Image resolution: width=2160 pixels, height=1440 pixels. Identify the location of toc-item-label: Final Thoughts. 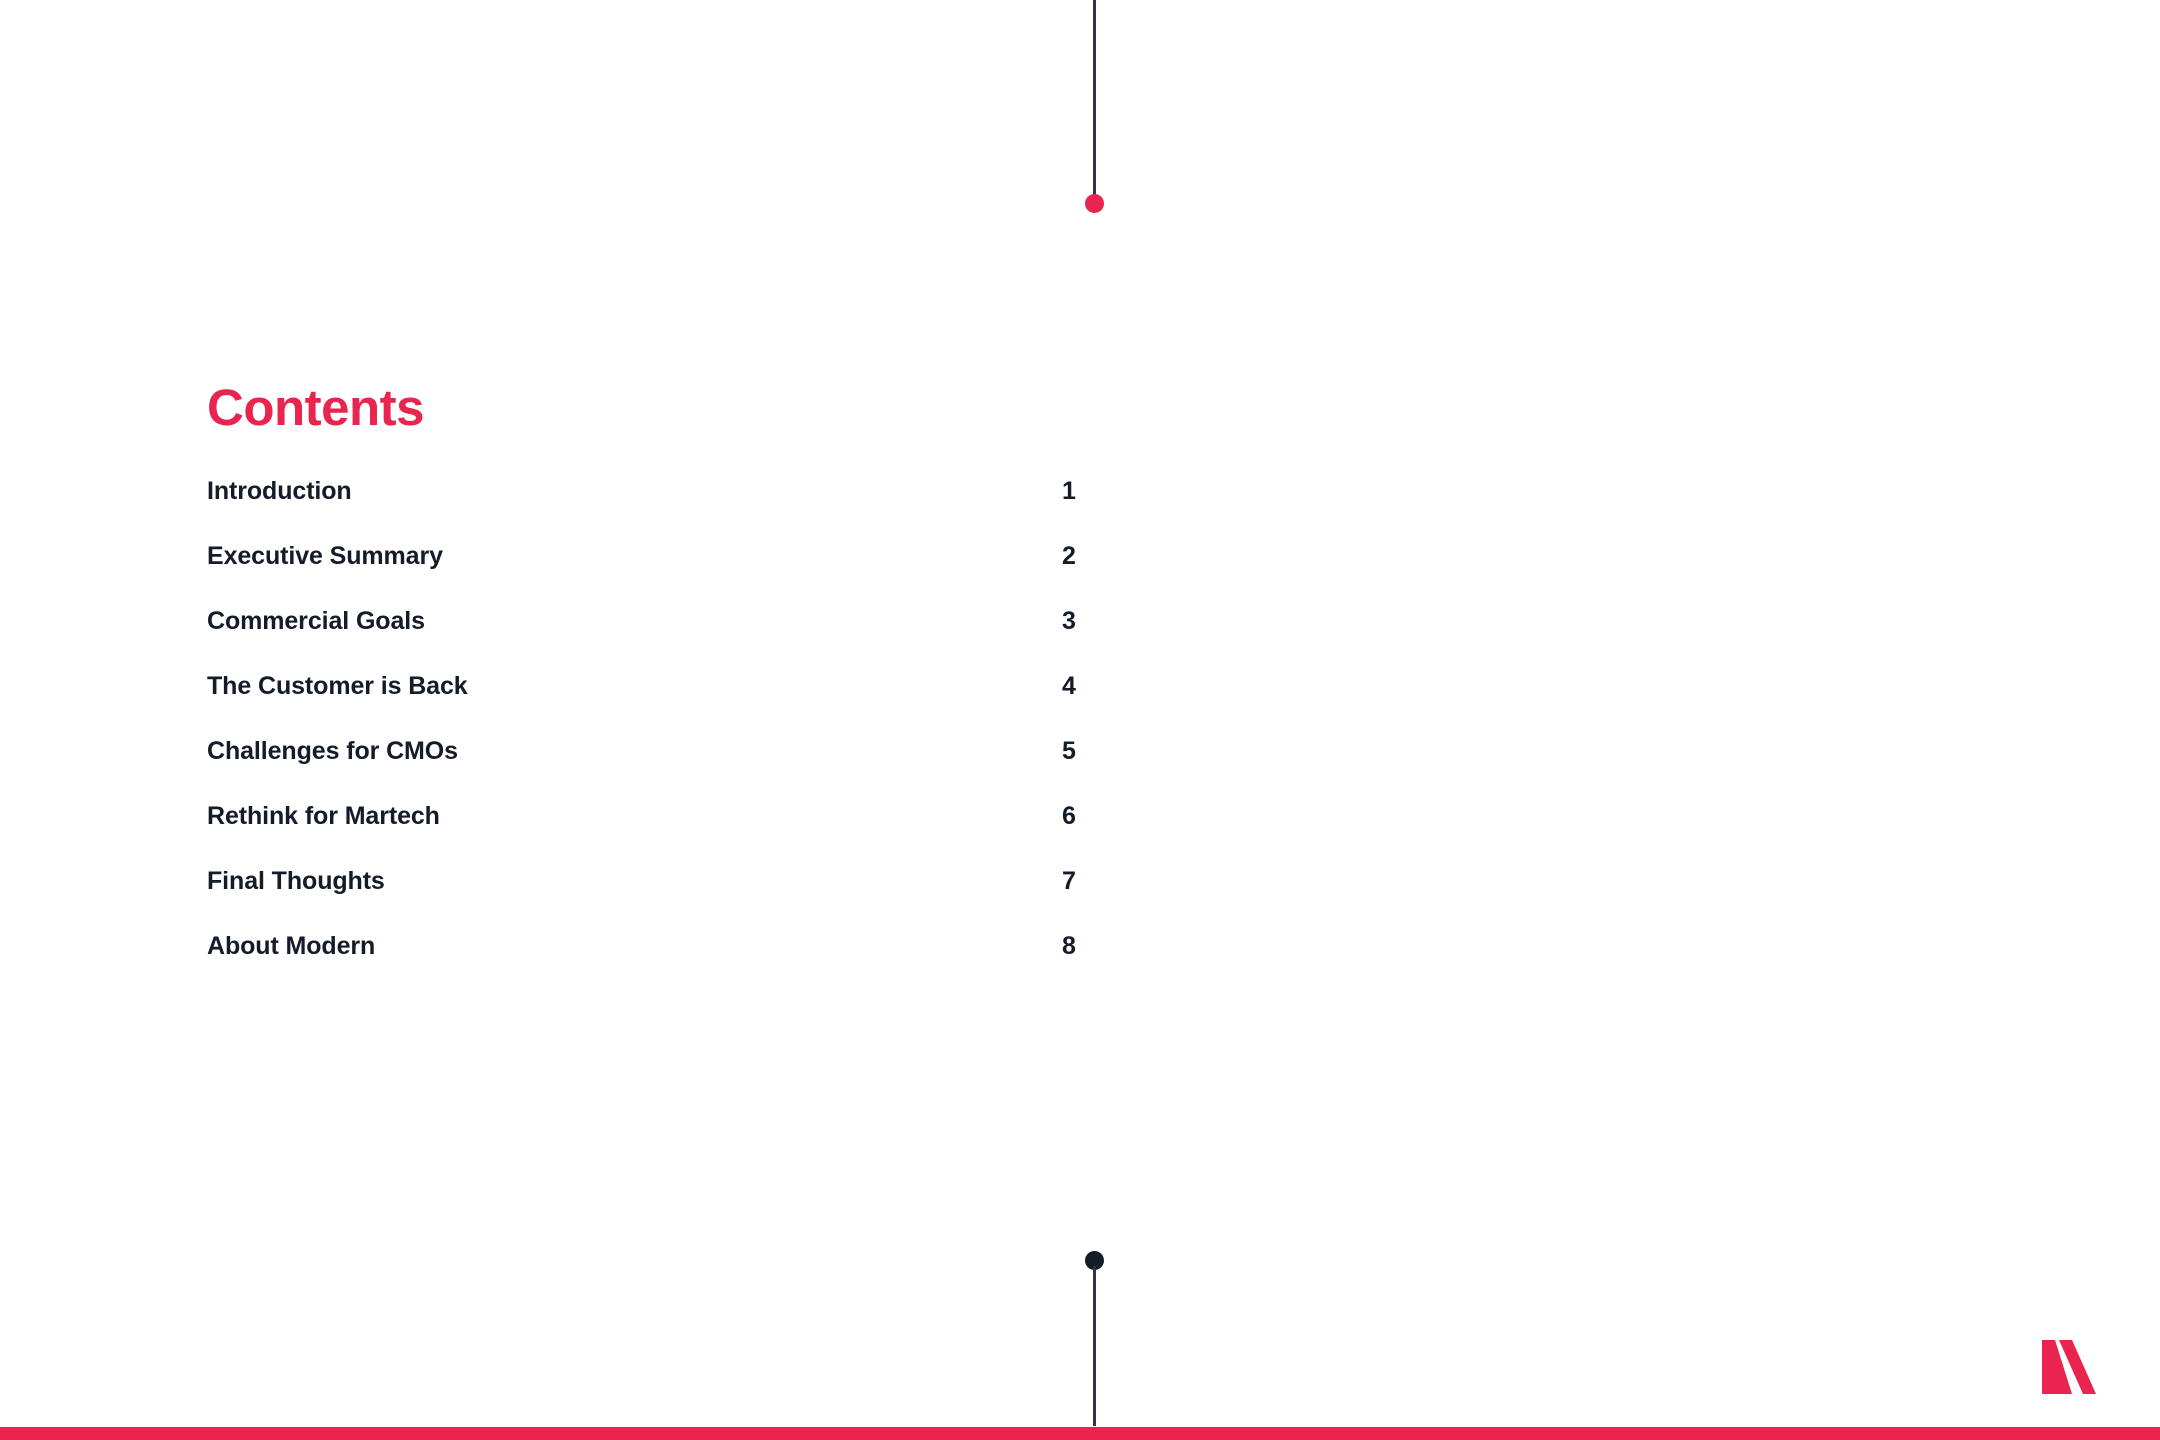
(296, 881).